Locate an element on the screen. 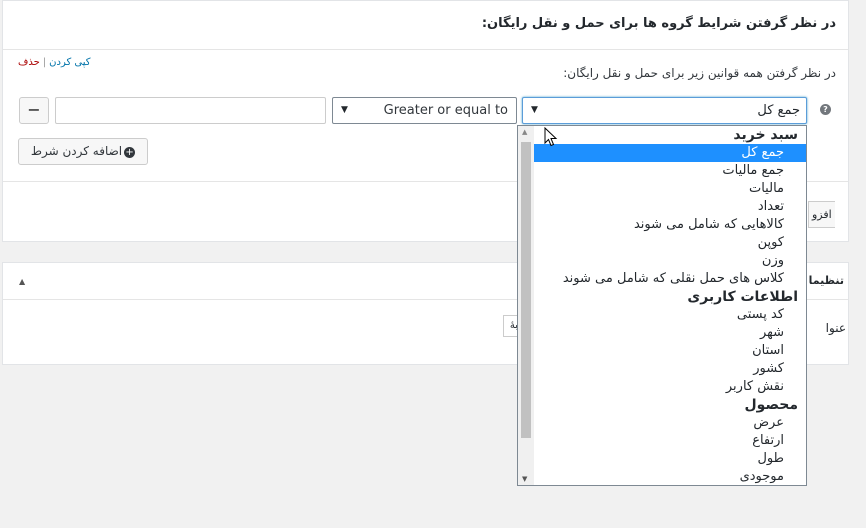 The image size is (866, 528). scrollbar-thumb is located at coordinates (526, 290).